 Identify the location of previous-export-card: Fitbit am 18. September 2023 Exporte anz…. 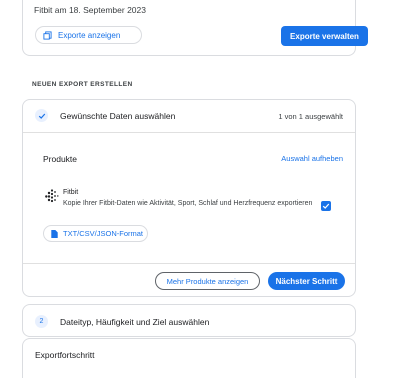
(195, 28).